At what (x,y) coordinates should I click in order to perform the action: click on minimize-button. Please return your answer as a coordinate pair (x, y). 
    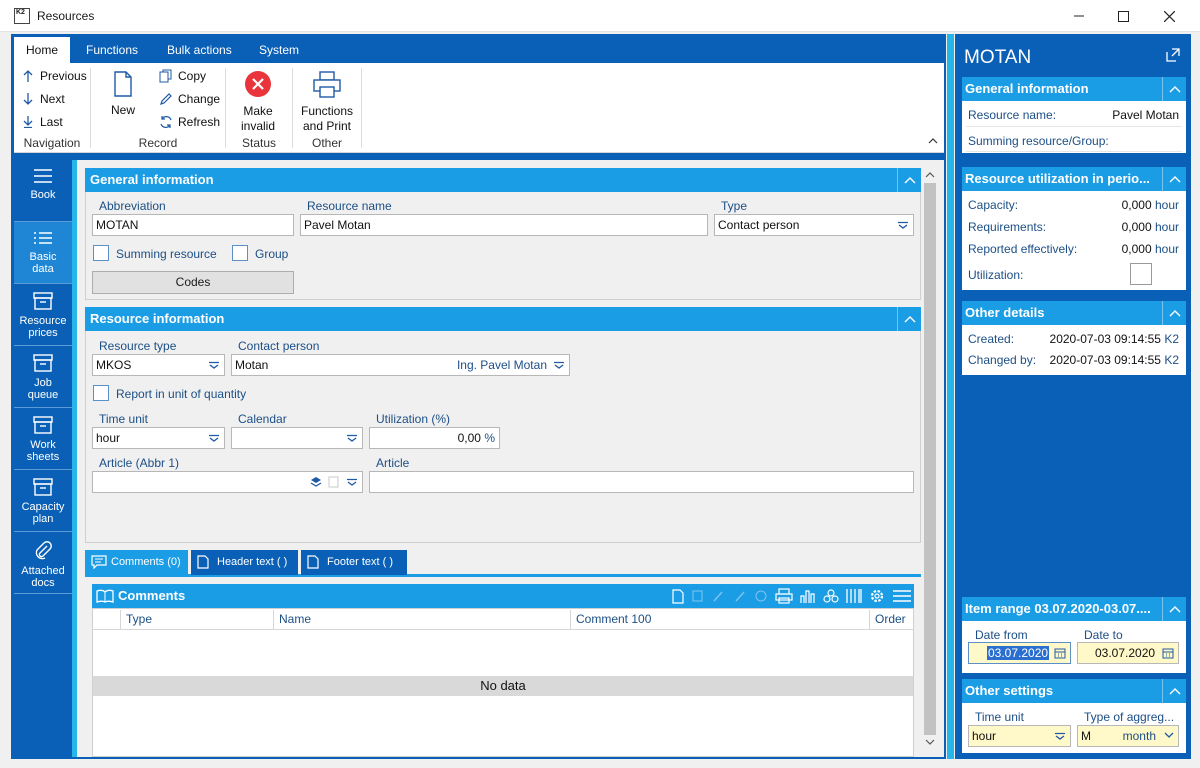
    Looking at the image, I should click on (1079, 16).